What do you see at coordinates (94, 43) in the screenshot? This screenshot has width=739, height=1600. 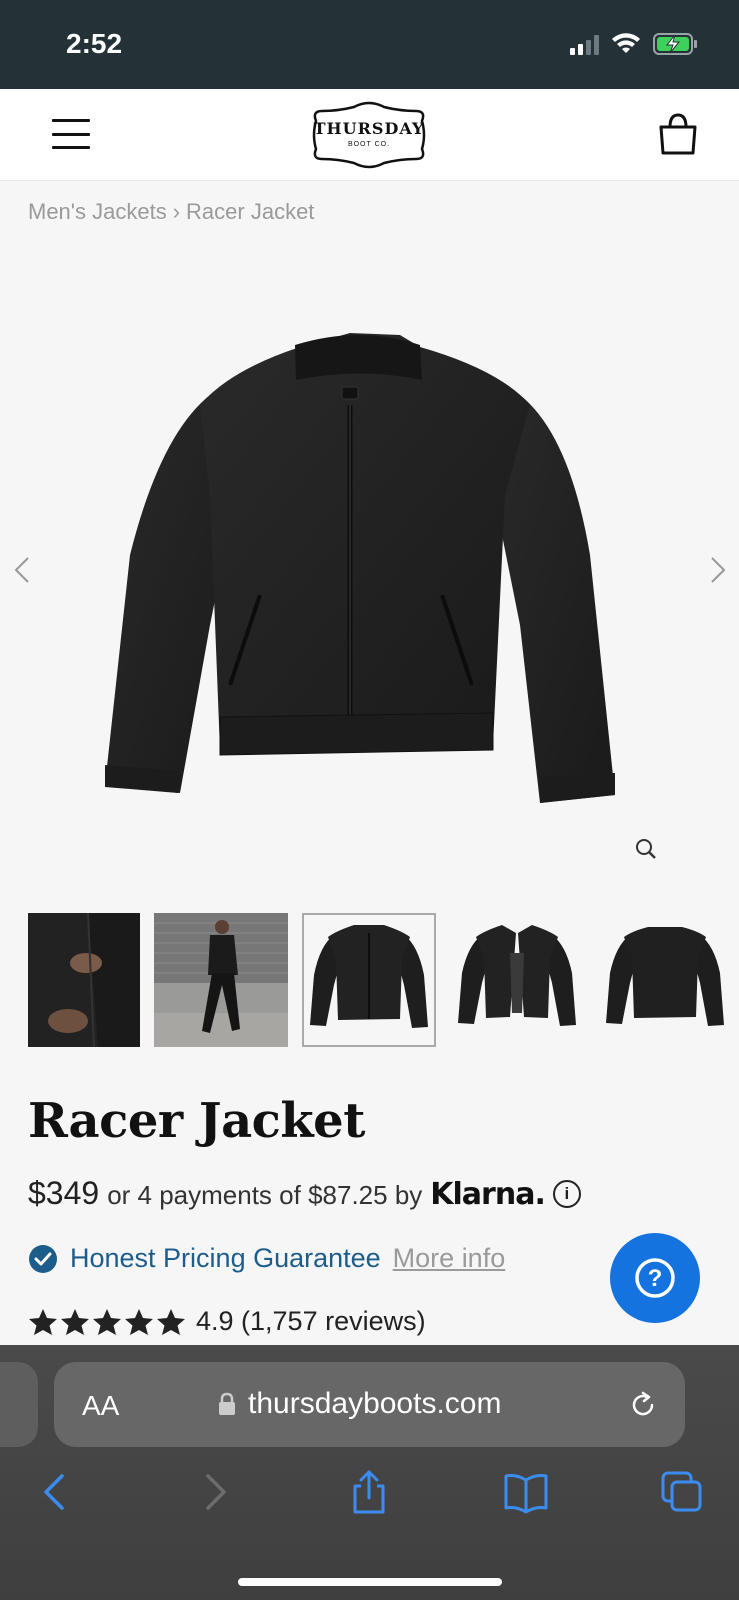 I see `status-time: 2:52` at bounding box center [94, 43].